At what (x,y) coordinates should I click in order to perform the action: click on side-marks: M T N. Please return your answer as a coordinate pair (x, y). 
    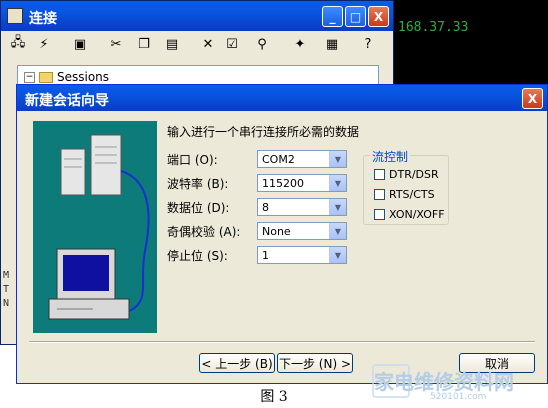
    Looking at the image, I should click on (6, 290).